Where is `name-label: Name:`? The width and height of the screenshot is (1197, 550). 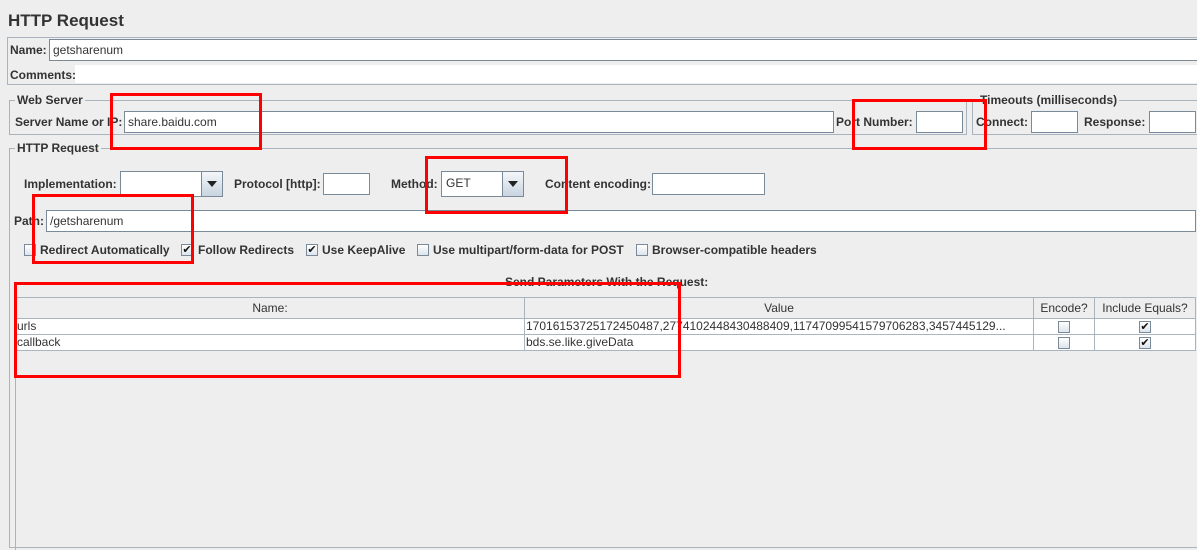
name-label: Name: is located at coordinates (28, 50).